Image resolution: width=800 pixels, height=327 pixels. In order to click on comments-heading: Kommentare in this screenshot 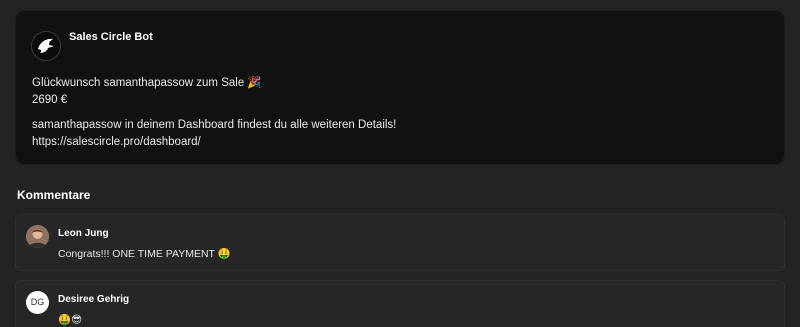, I will do `click(54, 195)`.